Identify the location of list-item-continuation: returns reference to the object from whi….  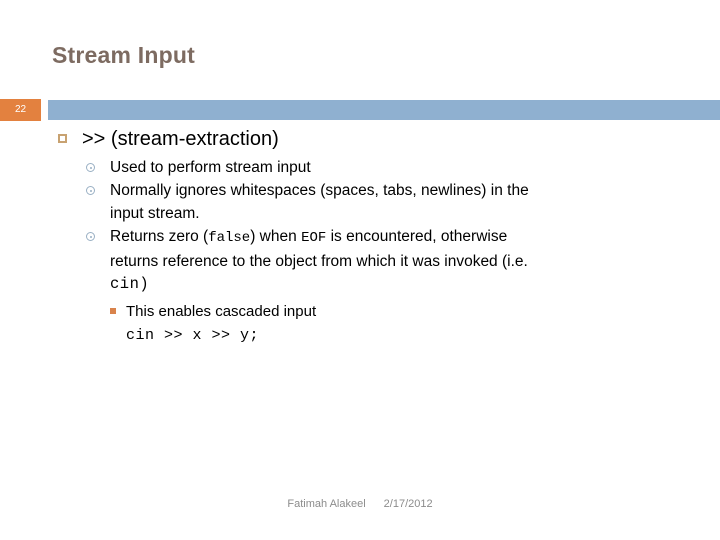
(319, 261).